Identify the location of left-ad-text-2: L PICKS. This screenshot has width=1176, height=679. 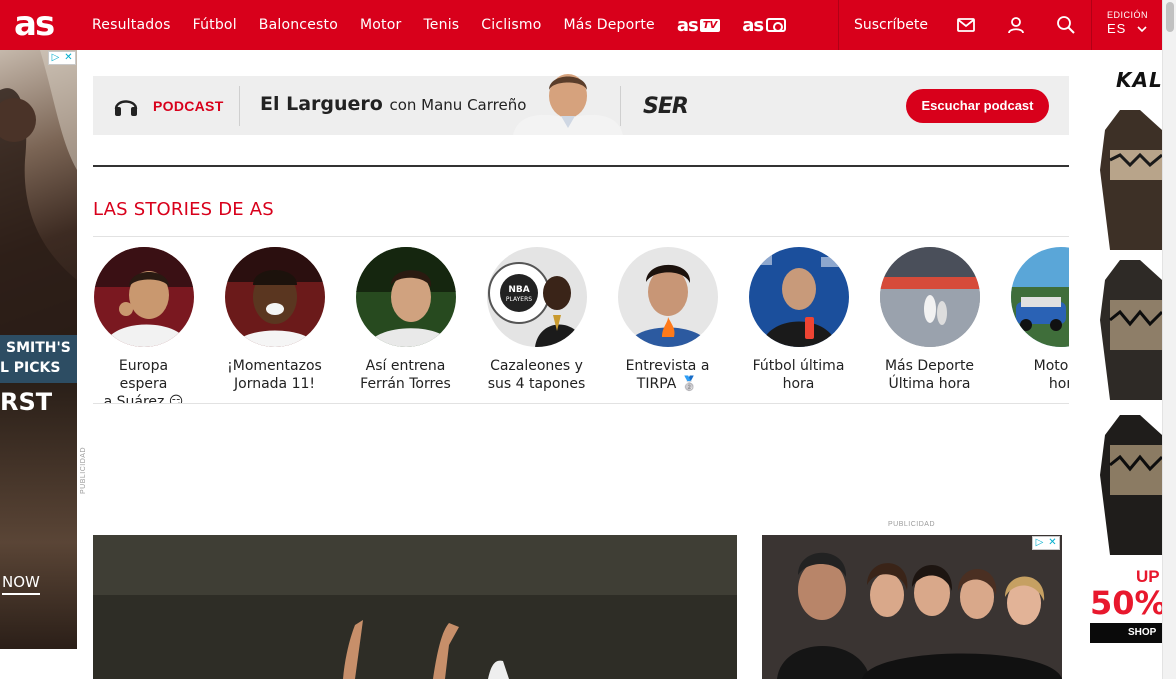
(30, 368).